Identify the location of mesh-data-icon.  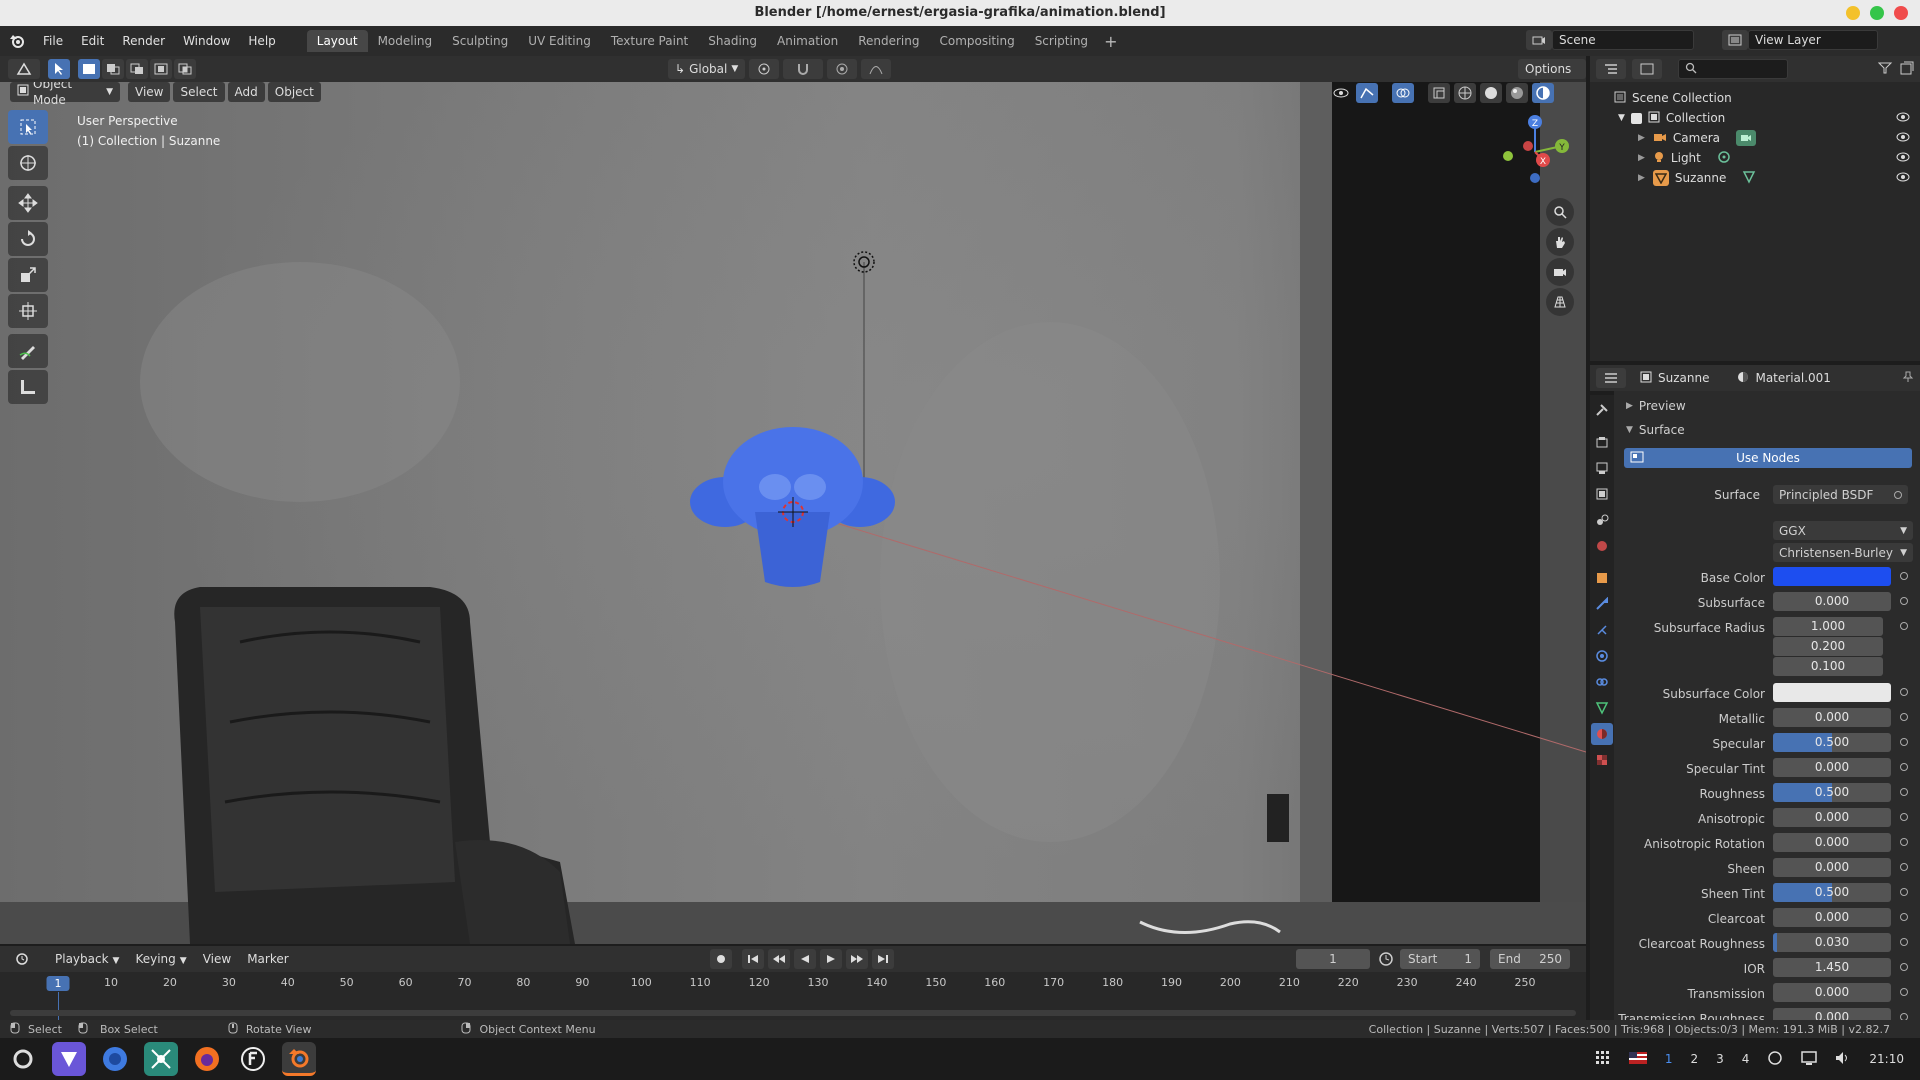
(1749, 178).